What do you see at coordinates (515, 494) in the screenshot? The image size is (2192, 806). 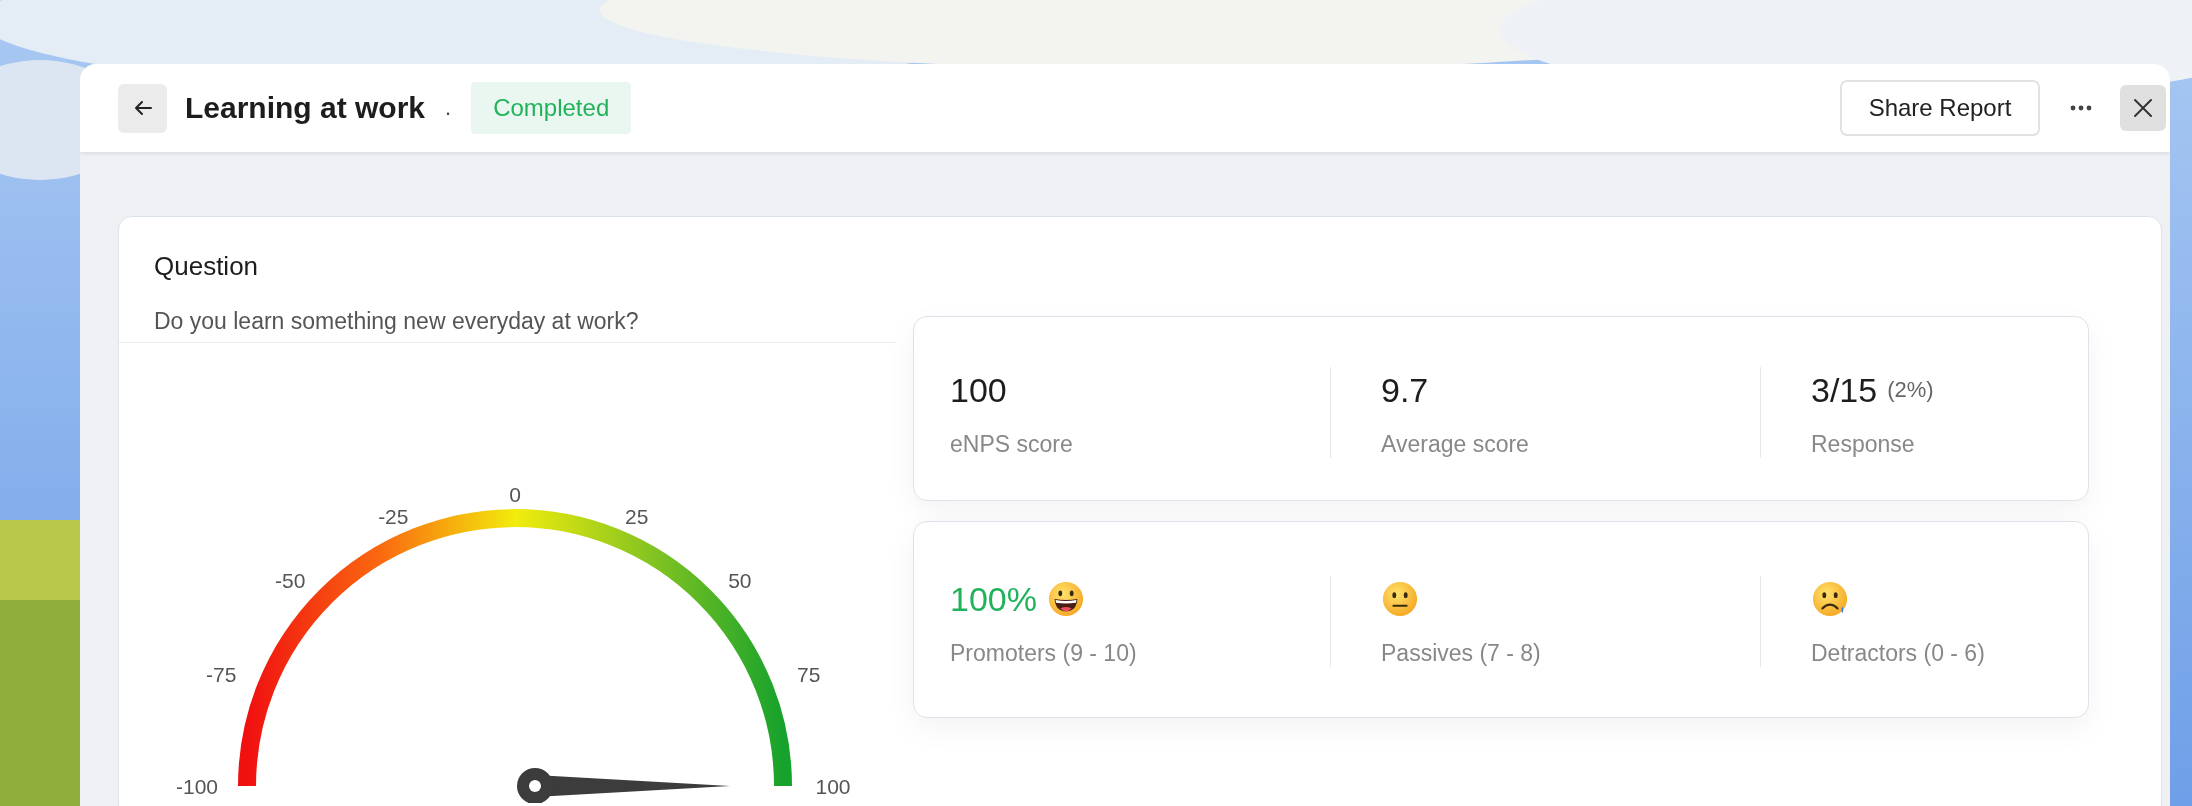 I see `gauge-tick-label: 0` at bounding box center [515, 494].